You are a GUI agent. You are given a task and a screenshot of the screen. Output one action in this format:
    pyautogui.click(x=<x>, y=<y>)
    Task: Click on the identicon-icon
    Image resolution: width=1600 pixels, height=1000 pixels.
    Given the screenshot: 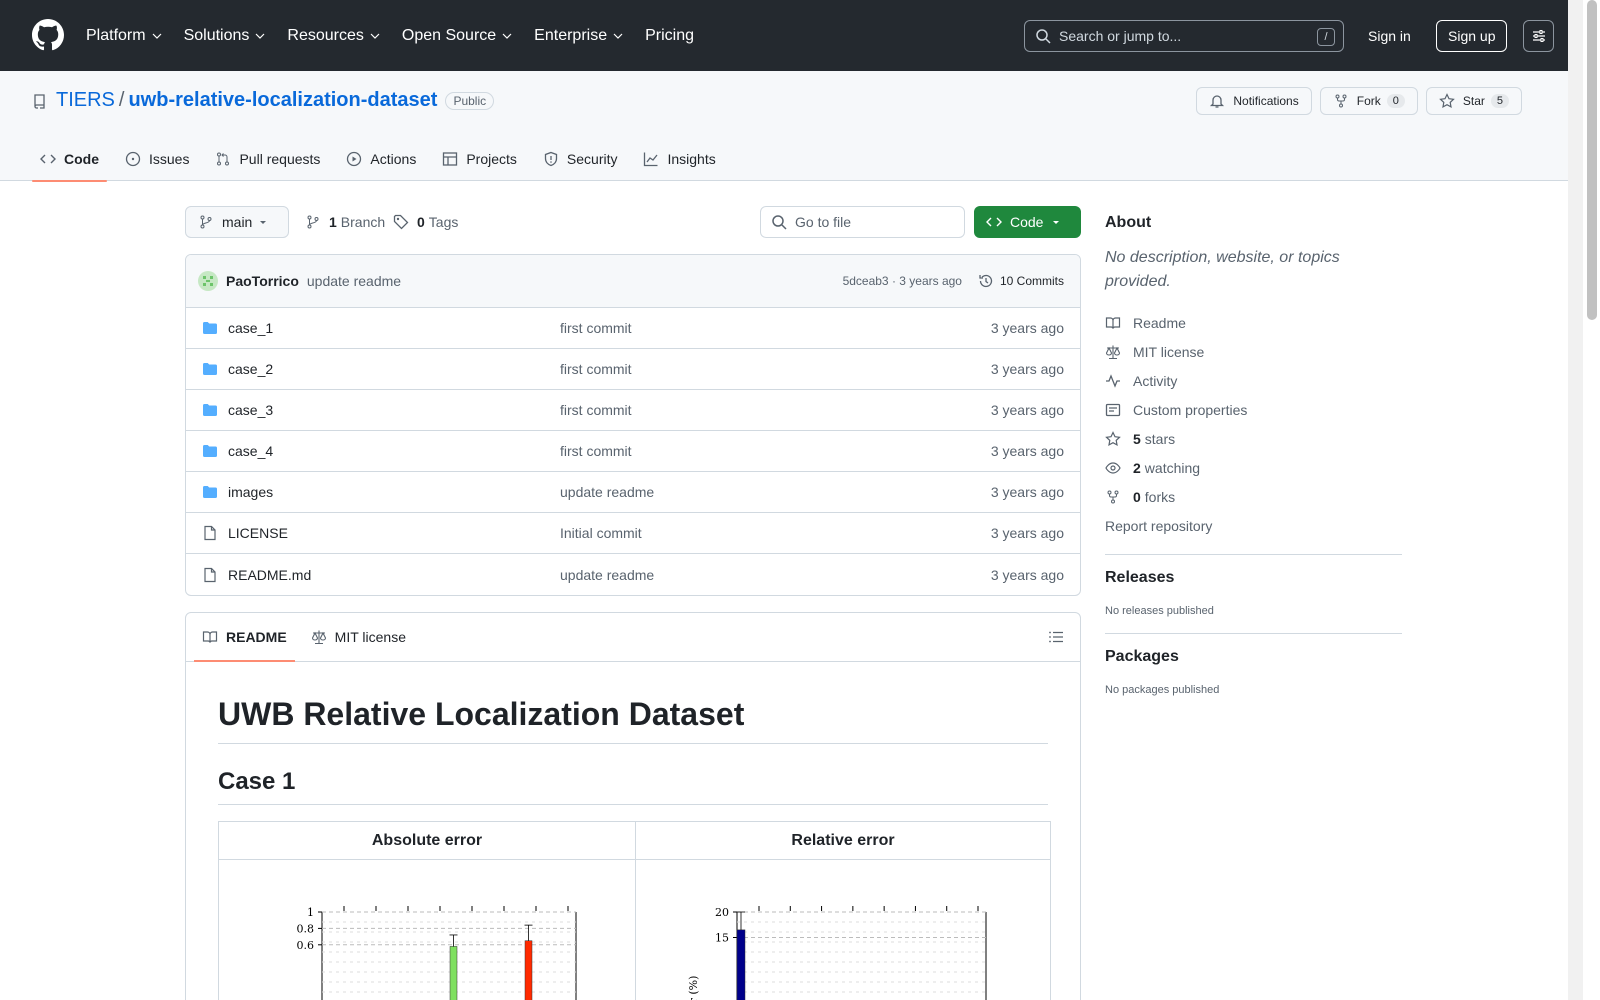 What is the action you would take?
    pyautogui.click(x=208, y=281)
    